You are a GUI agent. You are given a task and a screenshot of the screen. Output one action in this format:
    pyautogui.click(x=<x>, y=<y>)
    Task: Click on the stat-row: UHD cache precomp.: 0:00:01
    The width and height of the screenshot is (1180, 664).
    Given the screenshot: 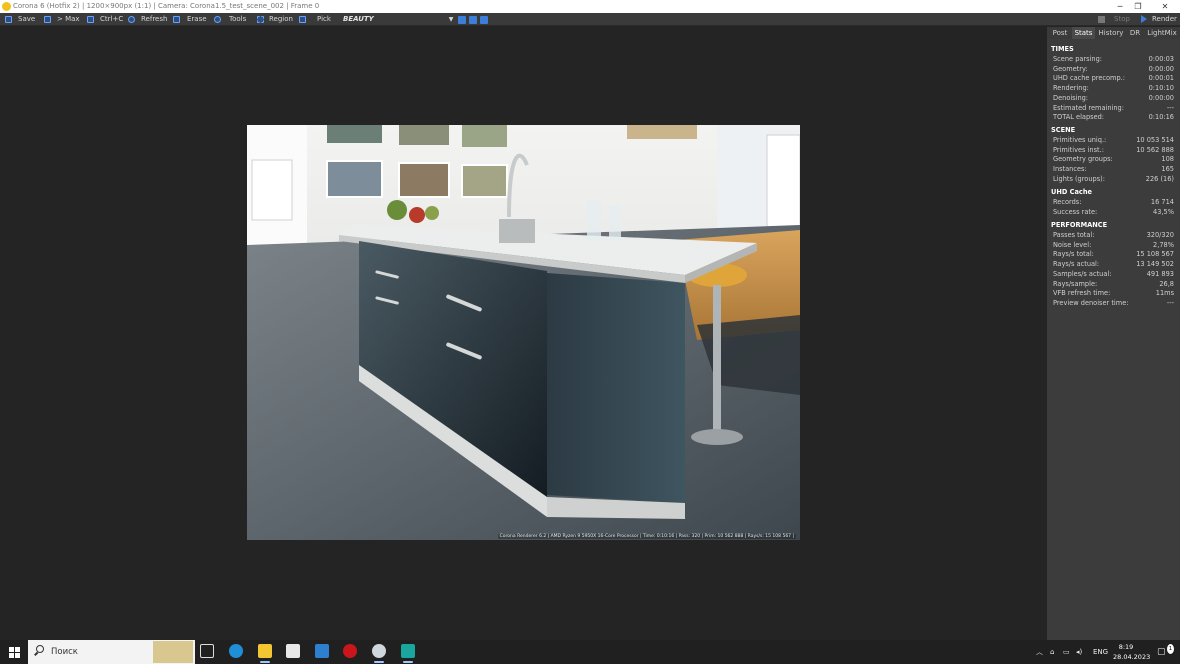 What is the action you would take?
    pyautogui.click(x=1113, y=78)
    